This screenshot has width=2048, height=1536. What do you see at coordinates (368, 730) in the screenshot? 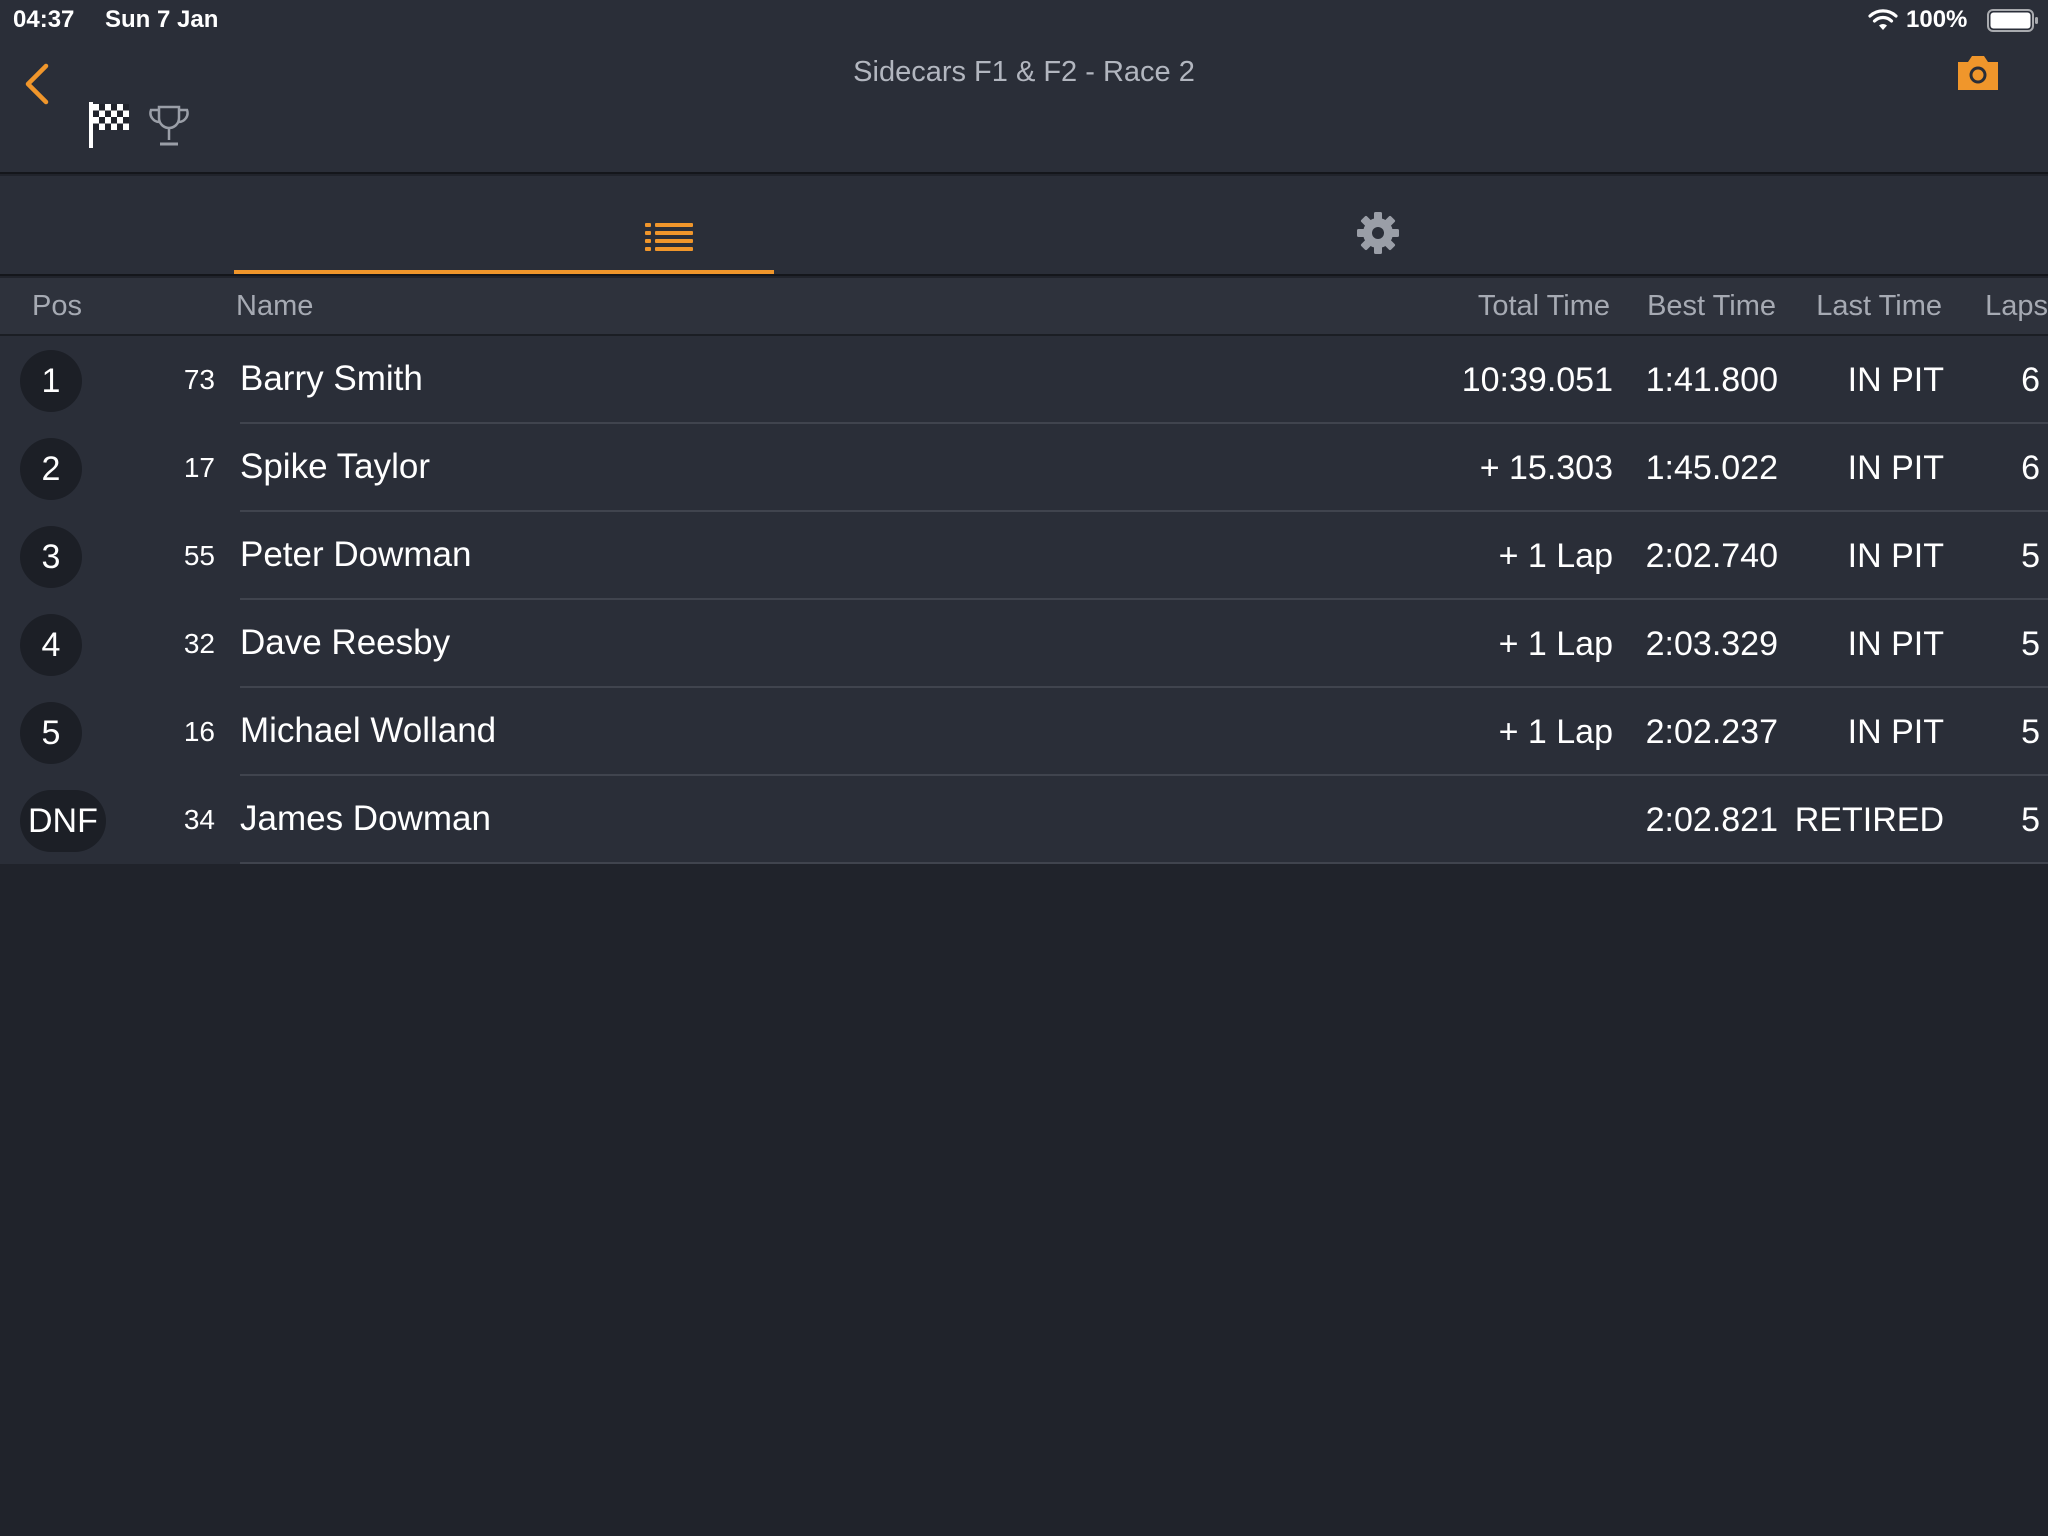
I see `rider-name: Michael Wolland` at bounding box center [368, 730].